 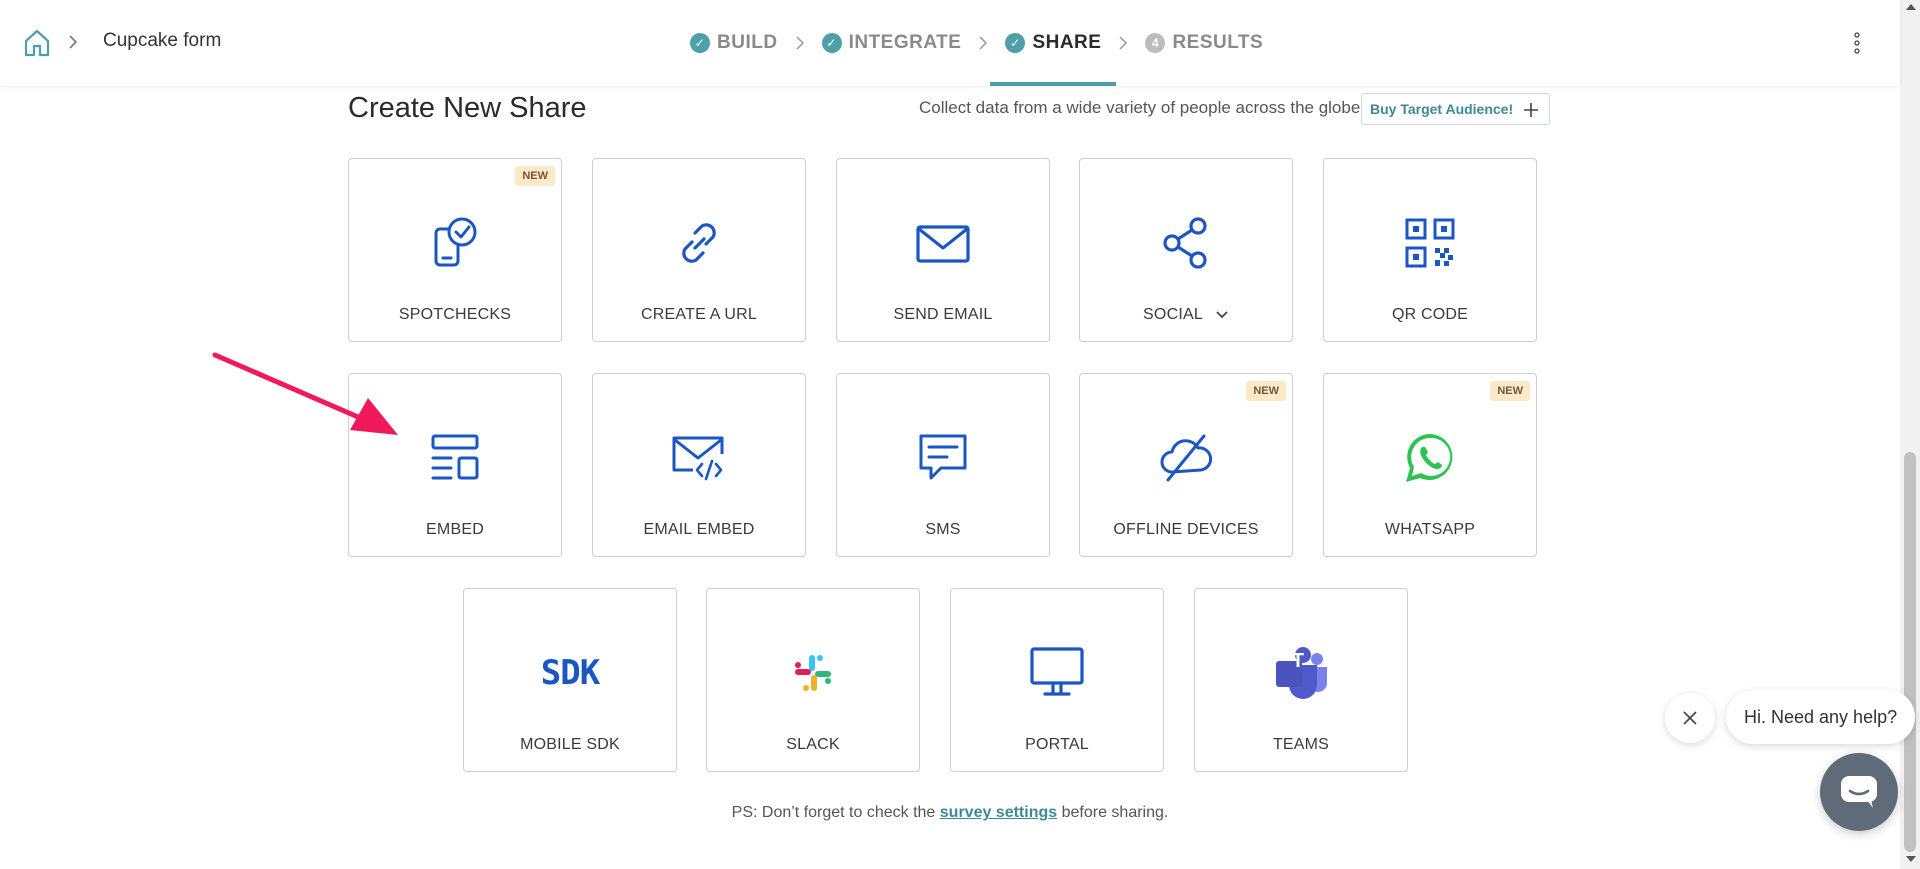 What do you see at coordinates (1910, 652) in the screenshot?
I see `scrollbar-thumb` at bounding box center [1910, 652].